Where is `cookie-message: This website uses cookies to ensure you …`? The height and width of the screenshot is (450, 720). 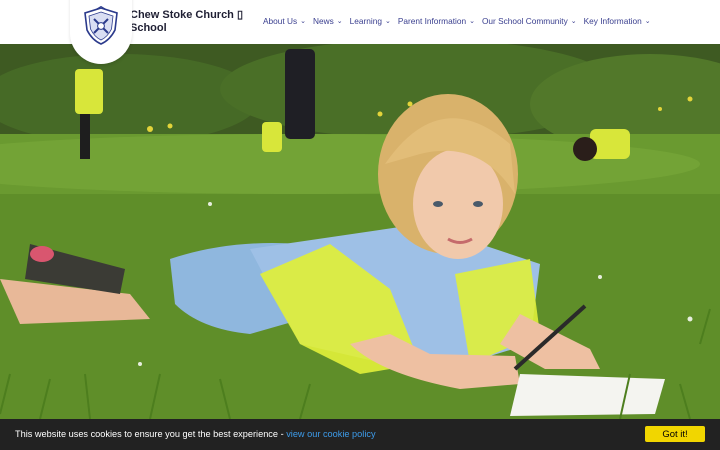 cookie-message: This website uses cookies to ensure you … is located at coordinates (195, 434).